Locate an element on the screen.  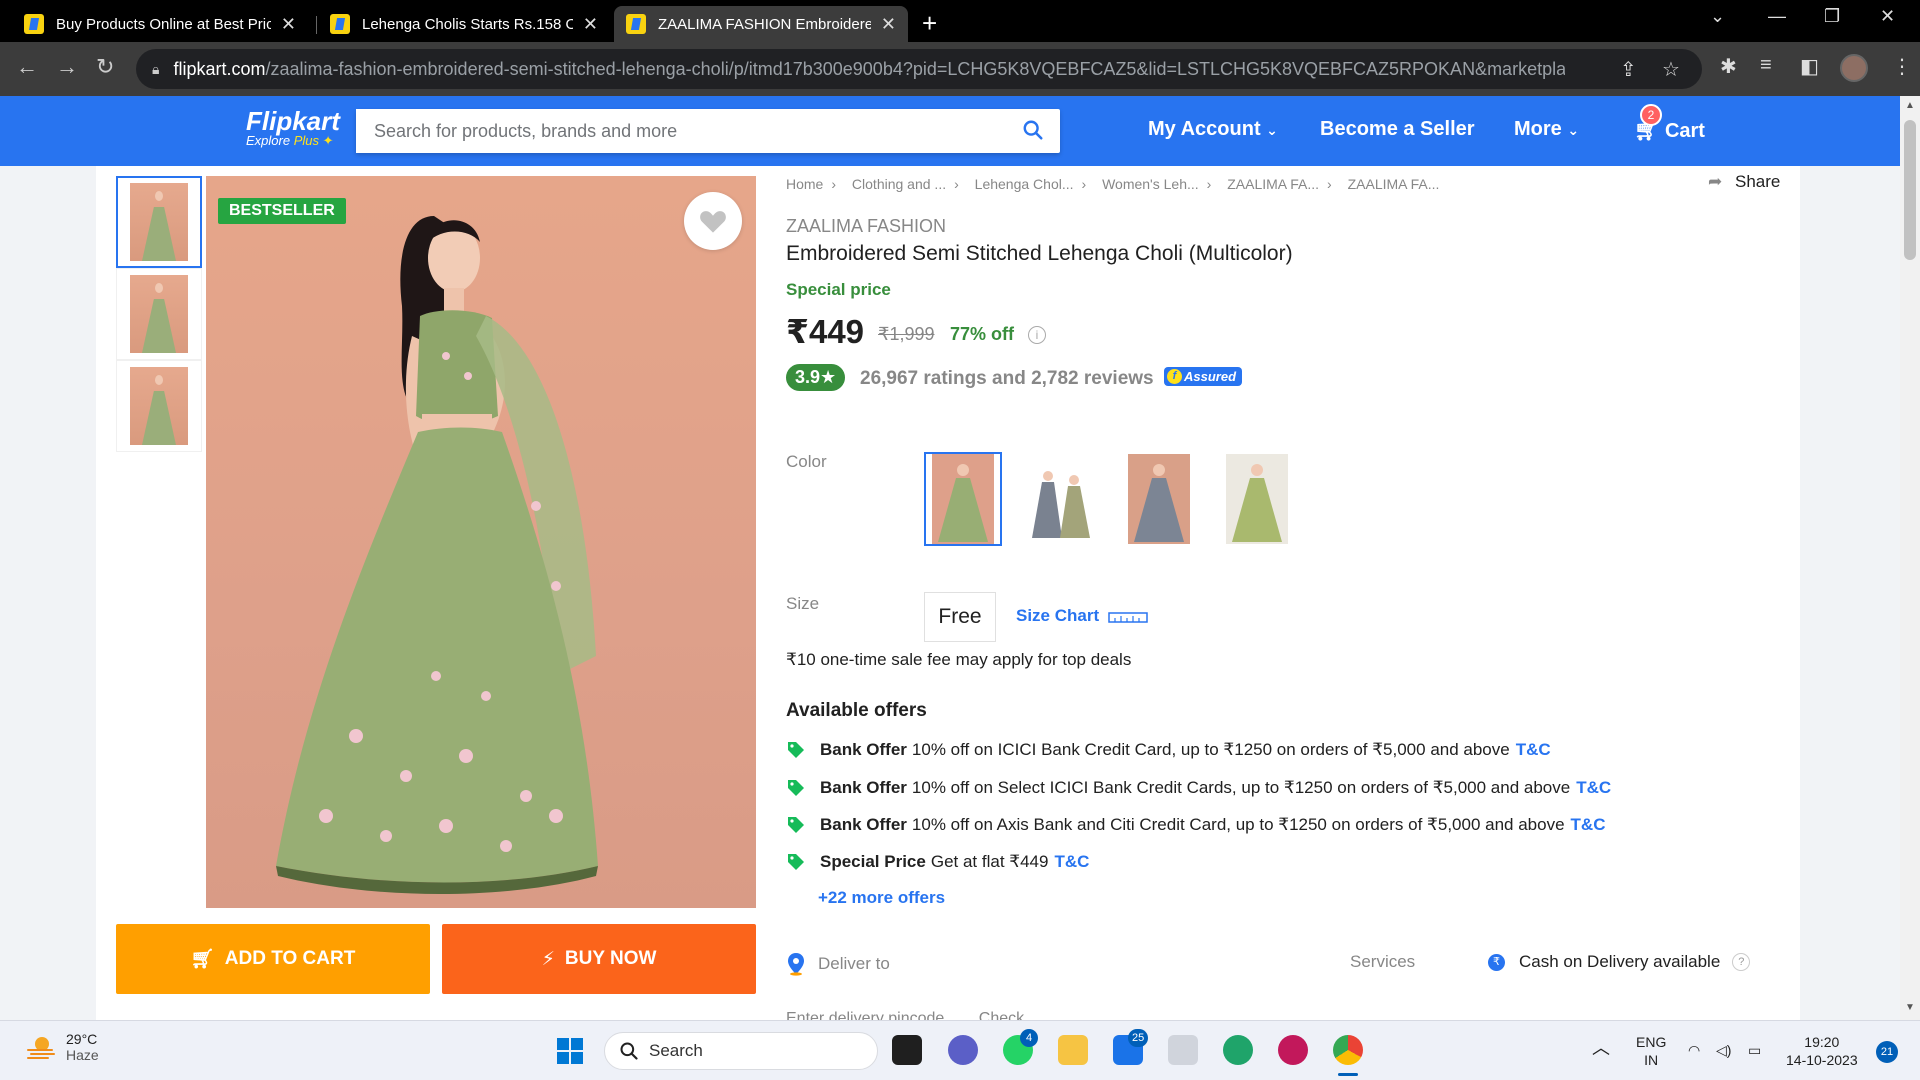
deliver-to: Deliver to is located at coordinates (838, 964).